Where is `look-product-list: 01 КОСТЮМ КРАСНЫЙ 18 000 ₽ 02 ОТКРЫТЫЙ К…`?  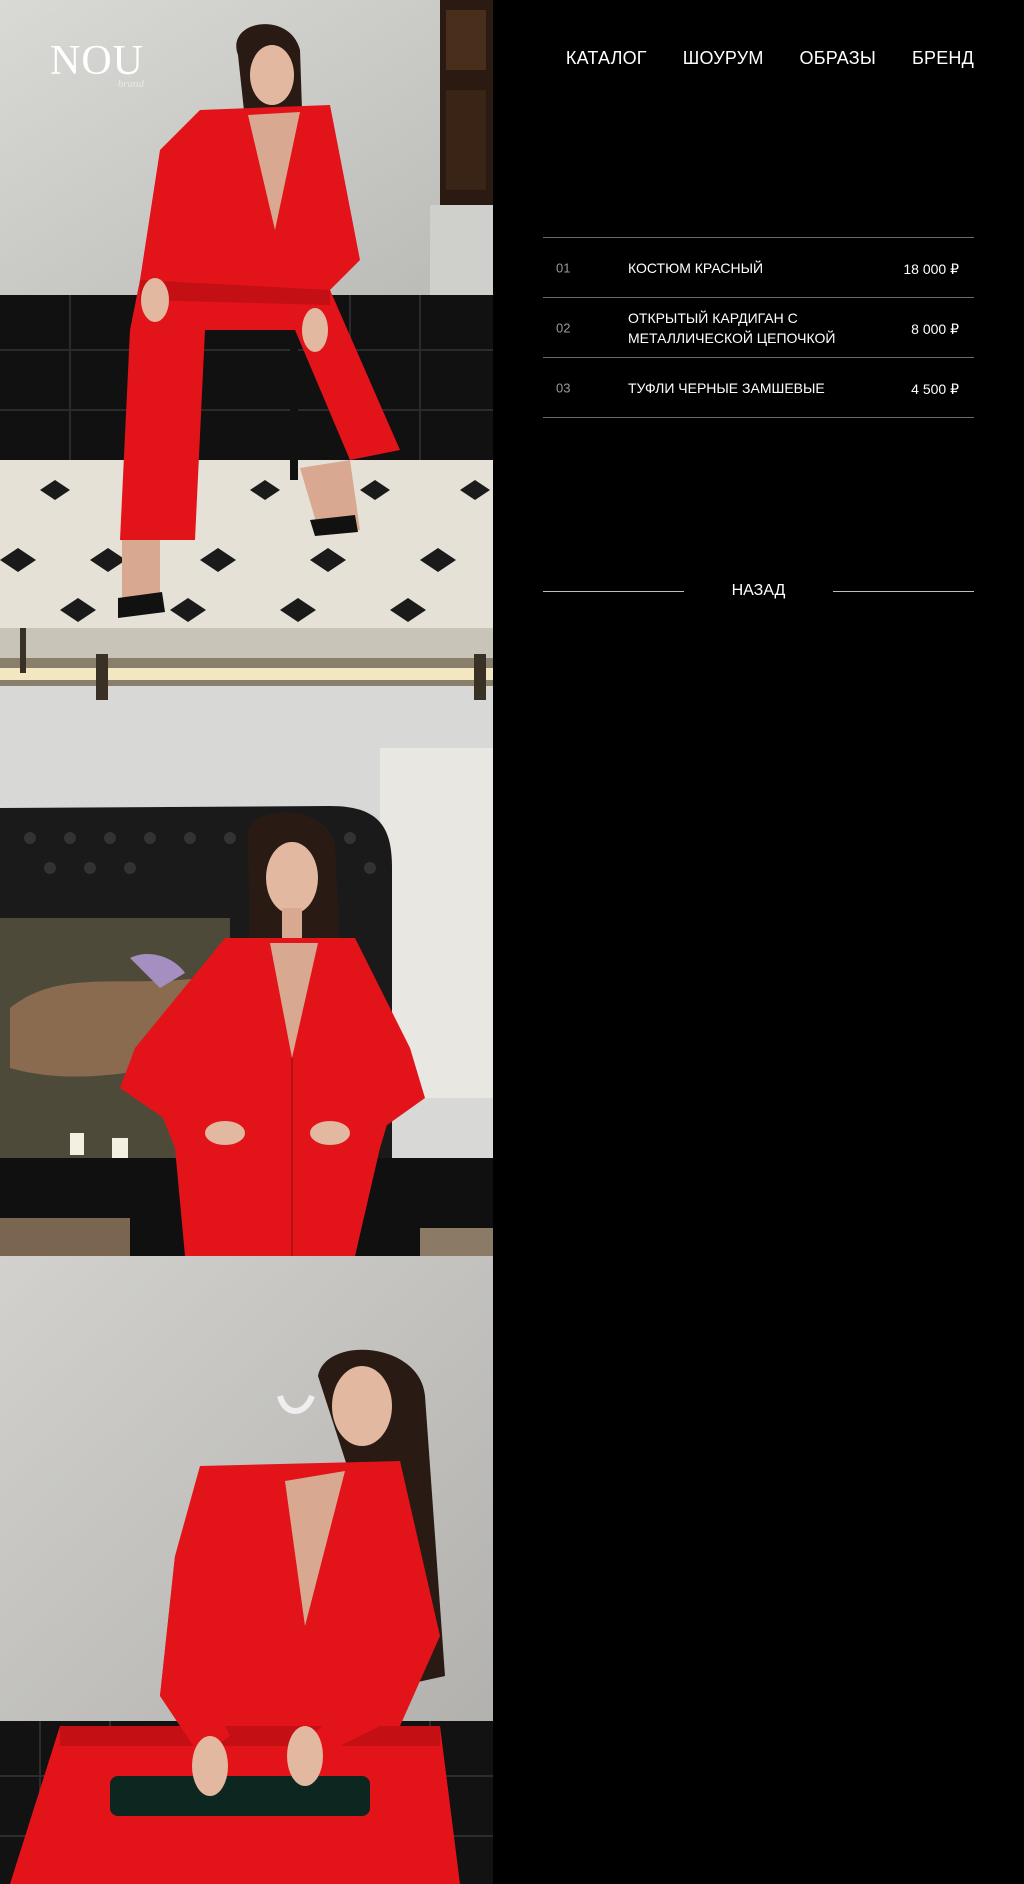 look-product-list: 01 КОСТЮМ КРАСНЫЙ 18 000 ₽ 02 ОТКРЫТЫЙ К… is located at coordinates (758, 327).